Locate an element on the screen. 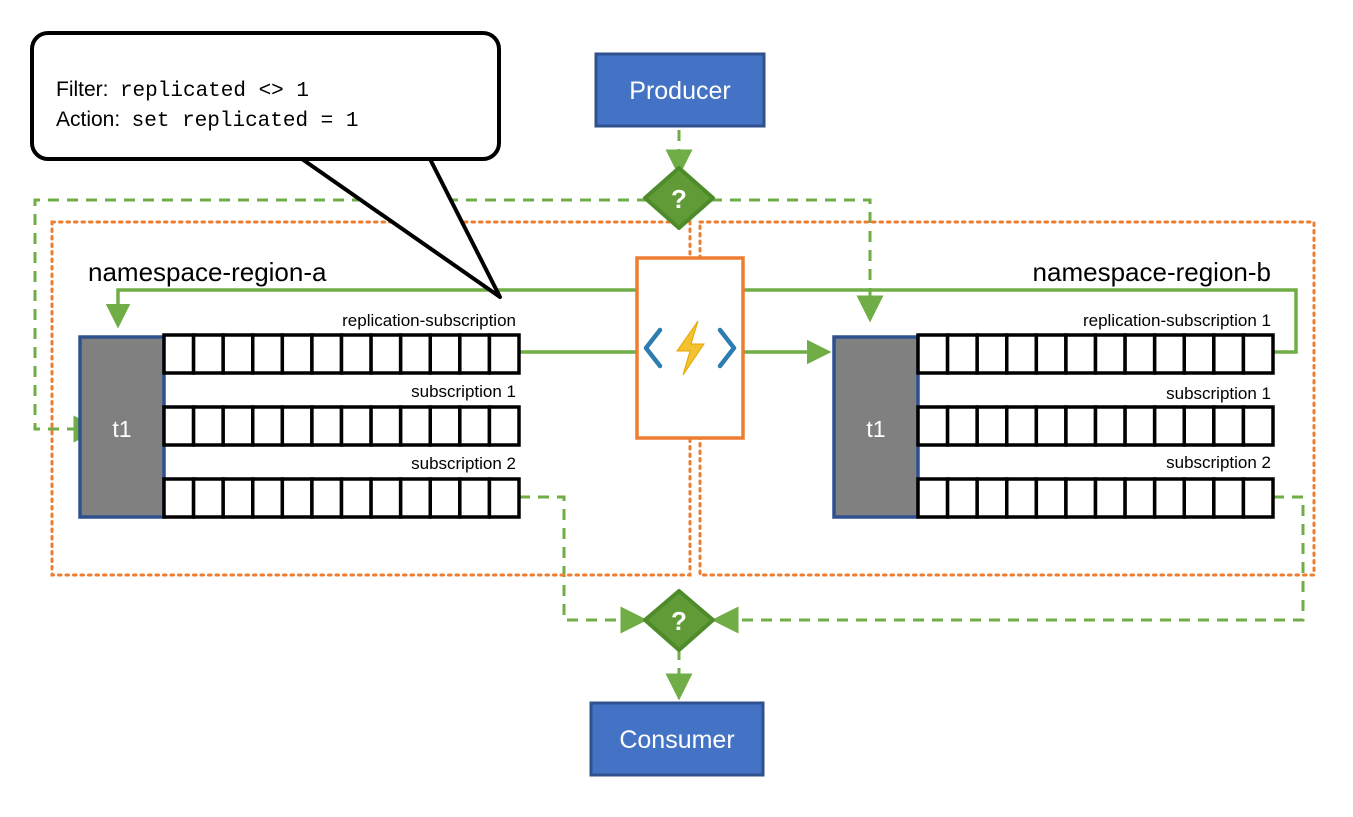 The image size is (1353, 817). region-b-row-1-cells is located at coordinates (1095, 426).